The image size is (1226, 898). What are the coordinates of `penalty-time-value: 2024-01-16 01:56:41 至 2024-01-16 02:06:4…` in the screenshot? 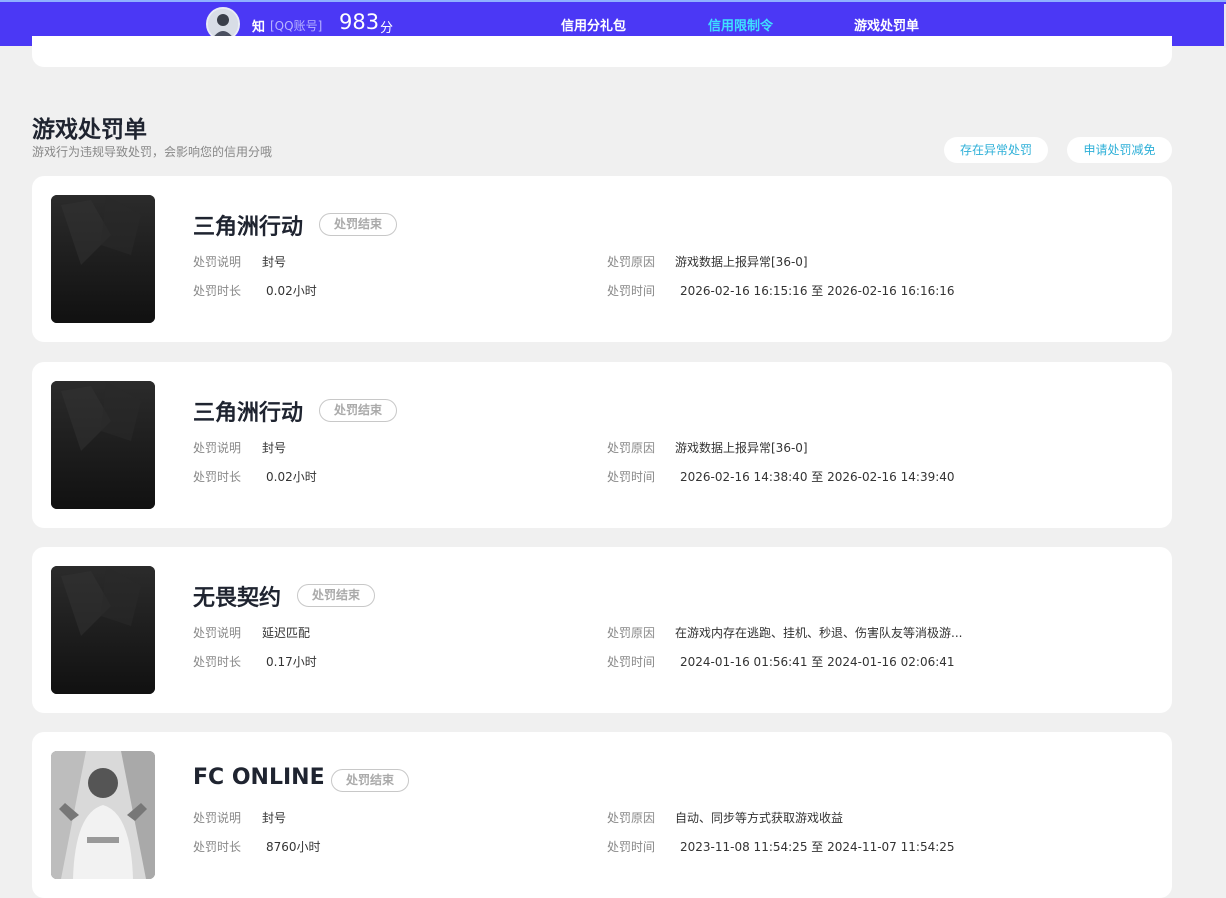 It's located at (817, 662).